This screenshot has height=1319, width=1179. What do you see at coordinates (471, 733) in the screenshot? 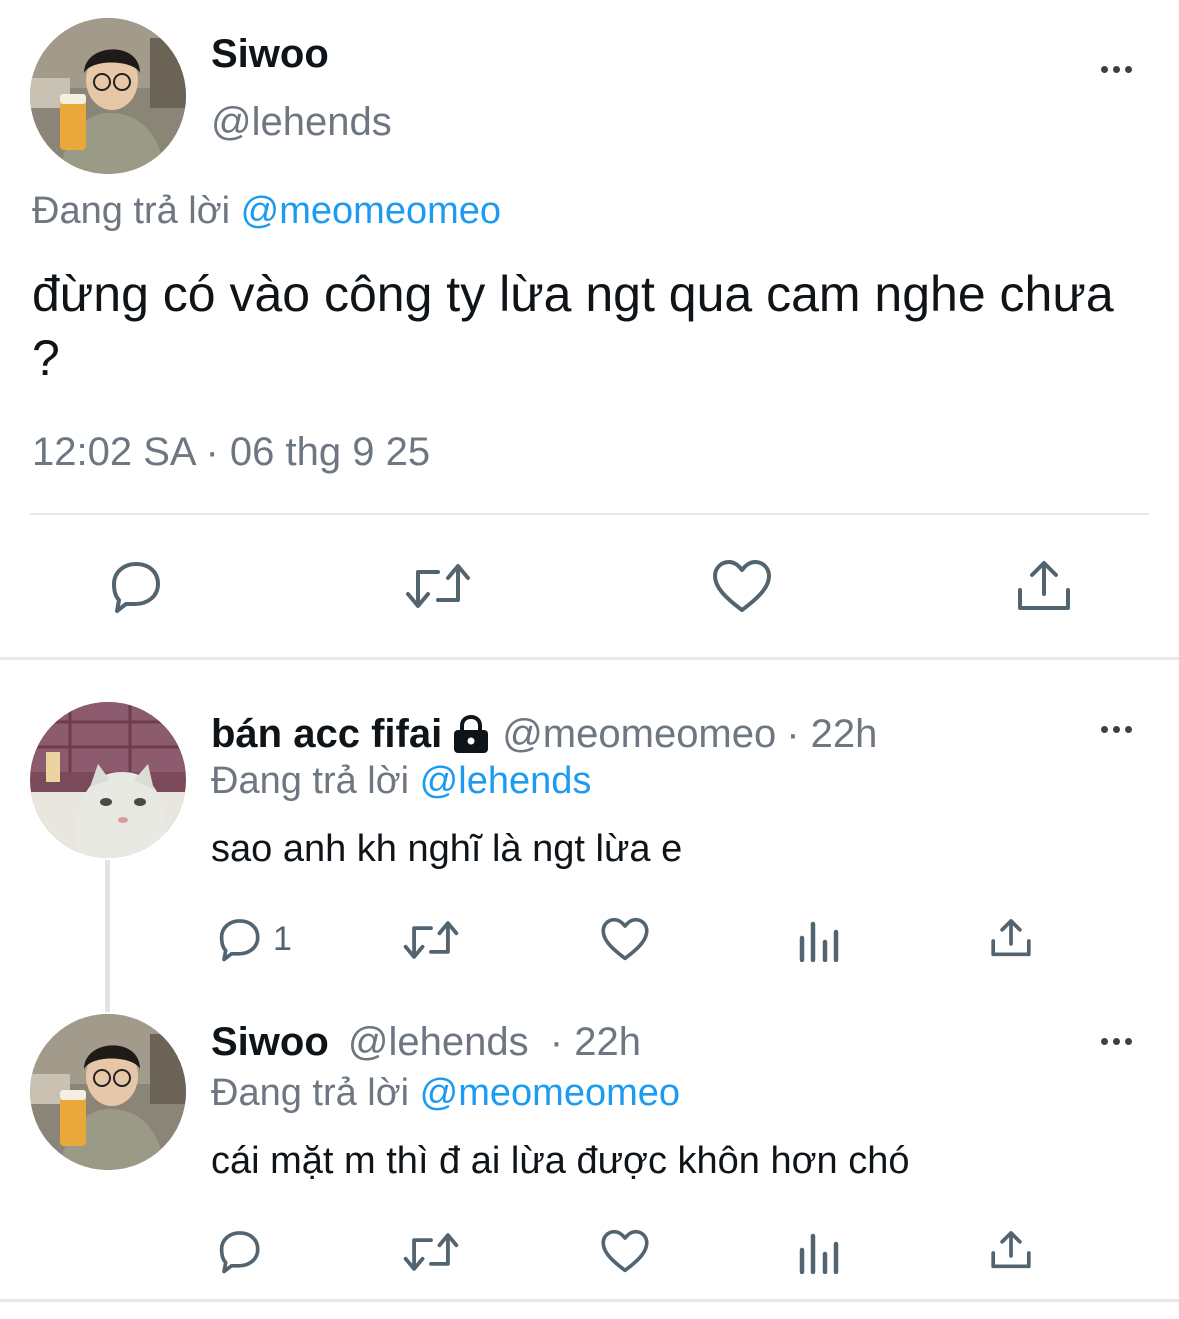
I see `lock-icon` at bounding box center [471, 733].